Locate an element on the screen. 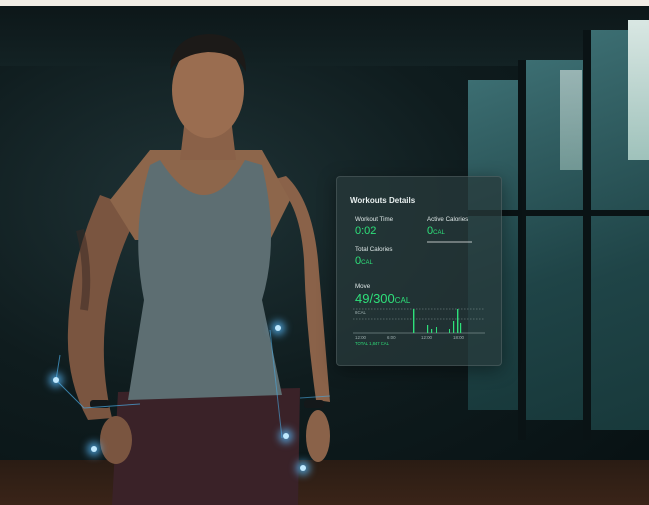 The height and width of the screenshot is (505, 649). tick-label: 18:00 is located at coordinates (458, 337).